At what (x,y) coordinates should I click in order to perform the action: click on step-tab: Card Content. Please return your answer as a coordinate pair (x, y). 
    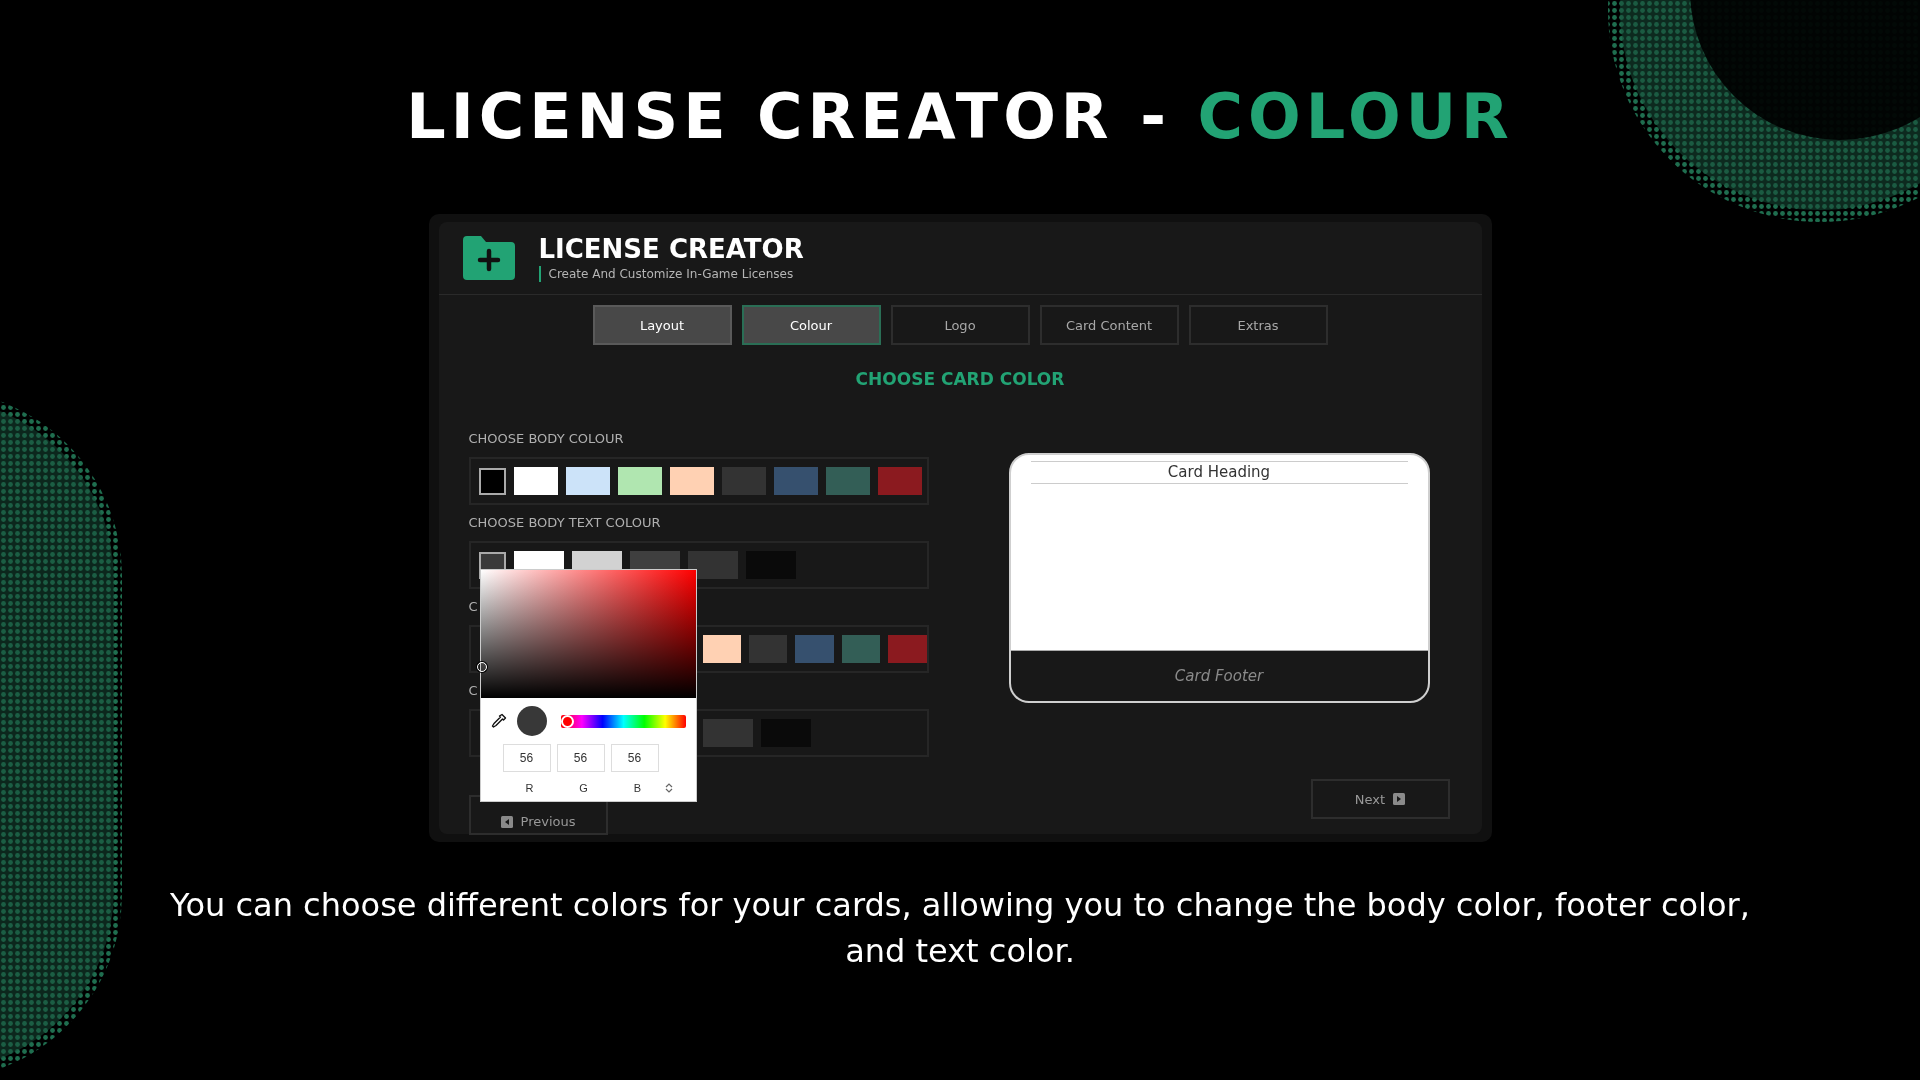
    Looking at the image, I should click on (1109, 325).